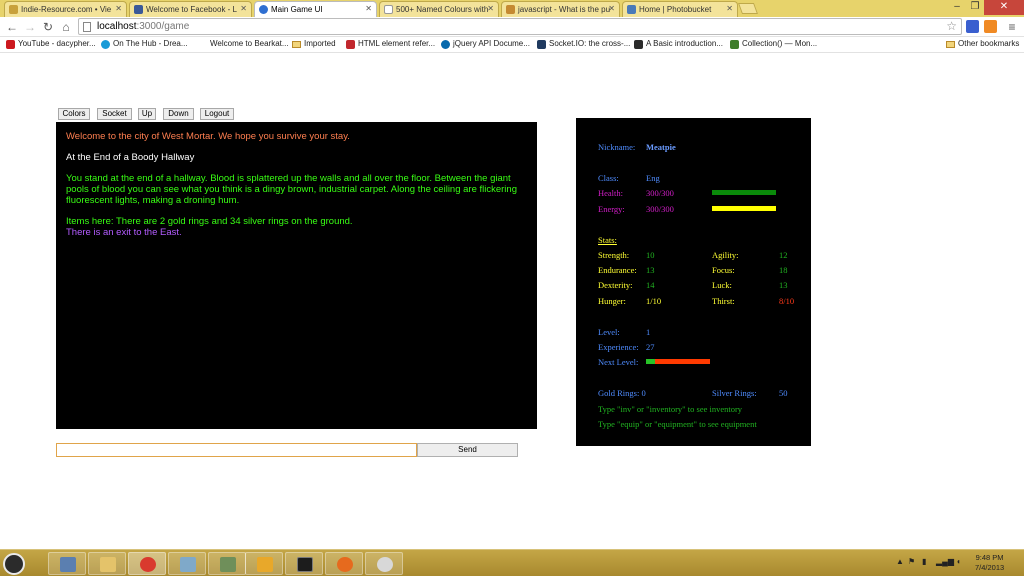 This screenshot has width=1024, height=576. Describe the element at coordinates (264, 563) in the screenshot. I see `taskbar-app-webstorm` at that location.